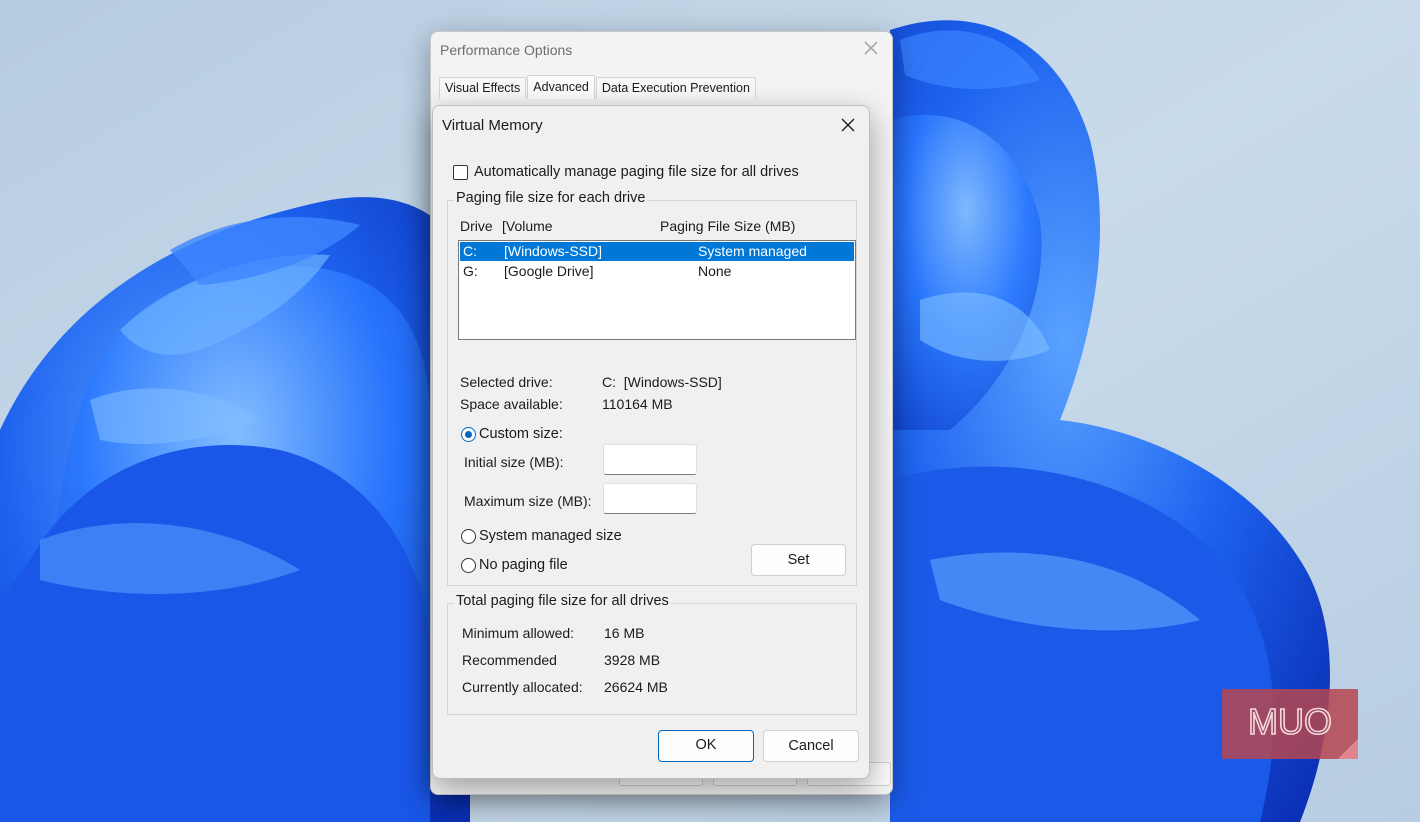 The image size is (1420, 822). What do you see at coordinates (550, 536) in the screenshot?
I see `system-managed-label: System managed size` at bounding box center [550, 536].